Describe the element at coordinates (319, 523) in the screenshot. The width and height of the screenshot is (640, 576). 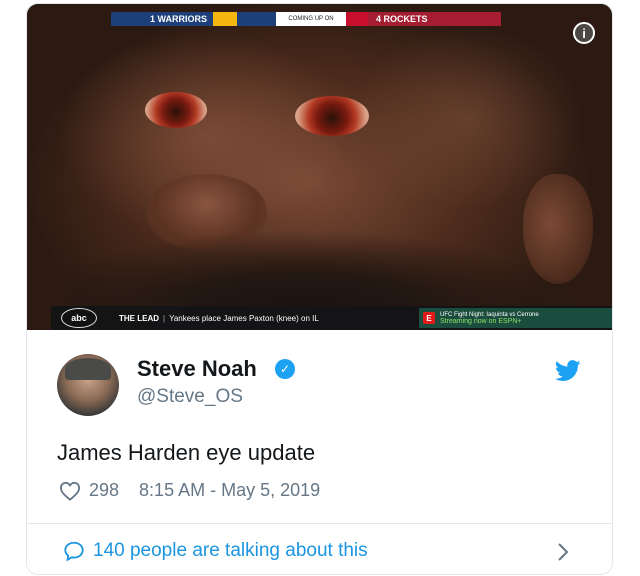
I see `divider` at that location.